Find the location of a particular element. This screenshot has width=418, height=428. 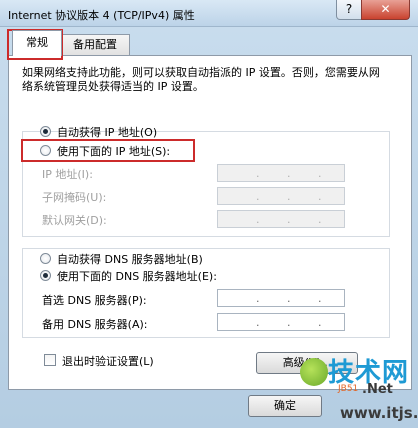

auto-dns-label: 自动获得 DNS 服务器地址(B) is located at coordinates (130, 259).